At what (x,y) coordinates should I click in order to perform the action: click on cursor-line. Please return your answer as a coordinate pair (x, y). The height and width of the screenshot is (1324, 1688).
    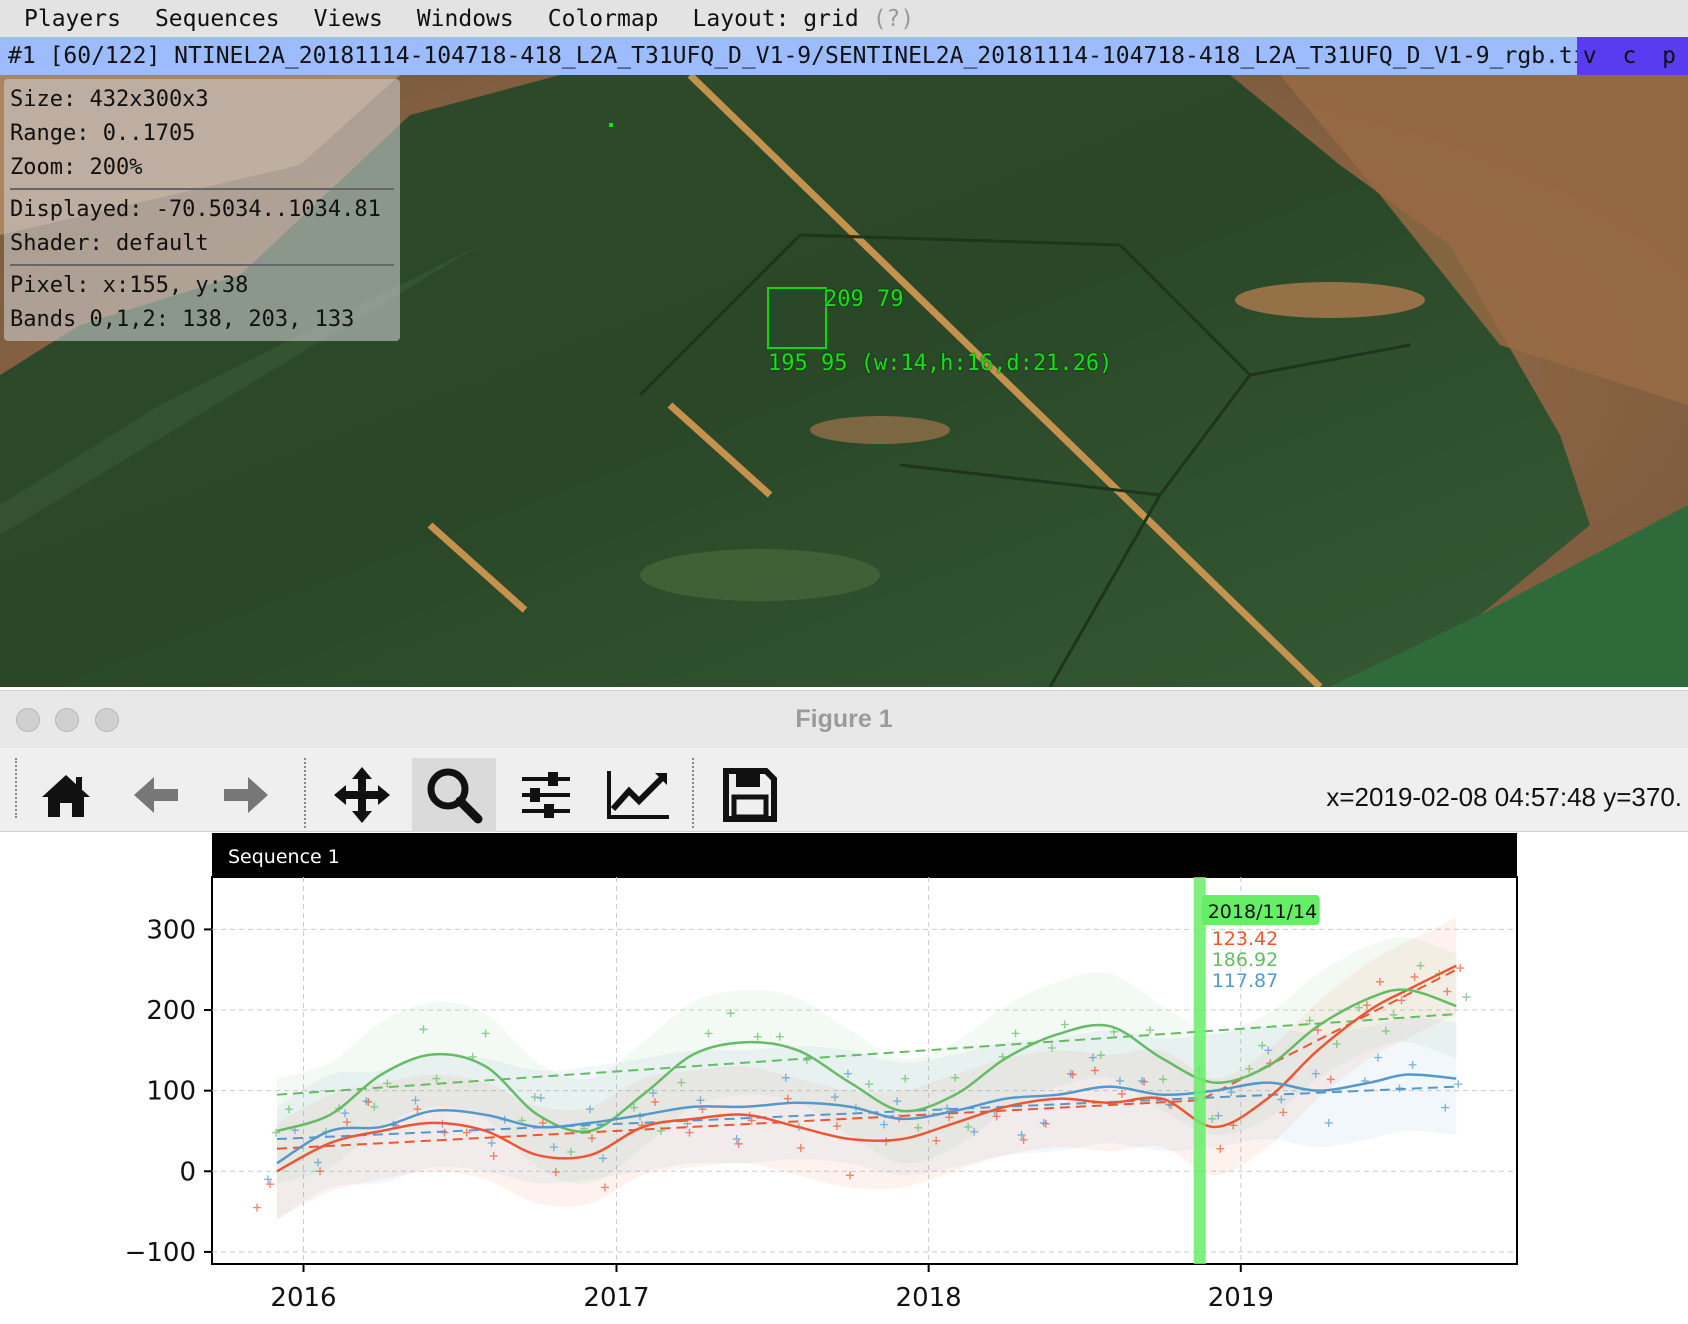
    Looking at the image, I should click on (1199, 1070).